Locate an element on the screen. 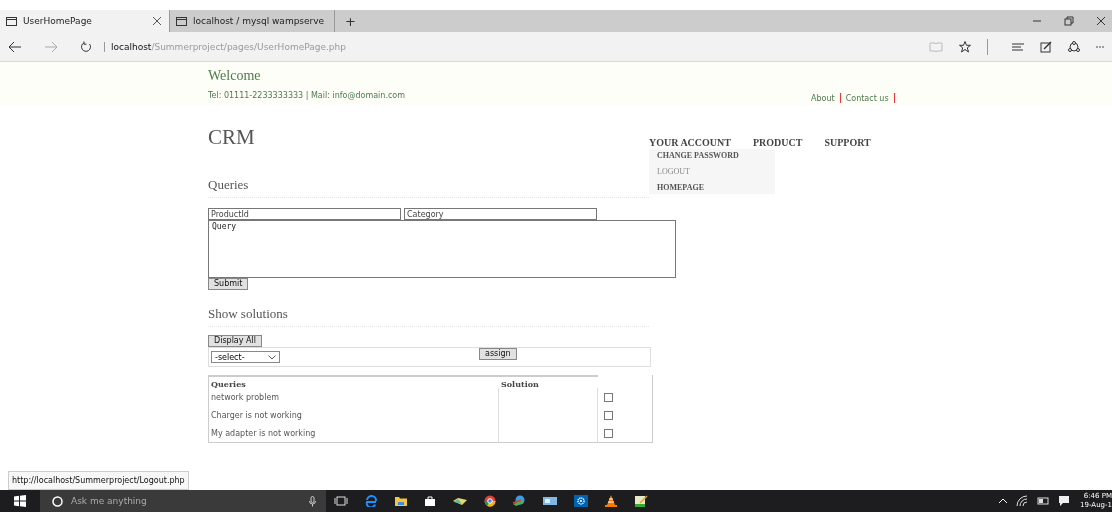 Image resolution: width=1112 pixels, height=512 pixels. browser-tab: UserHomePage is located at coordinates (85, 21).